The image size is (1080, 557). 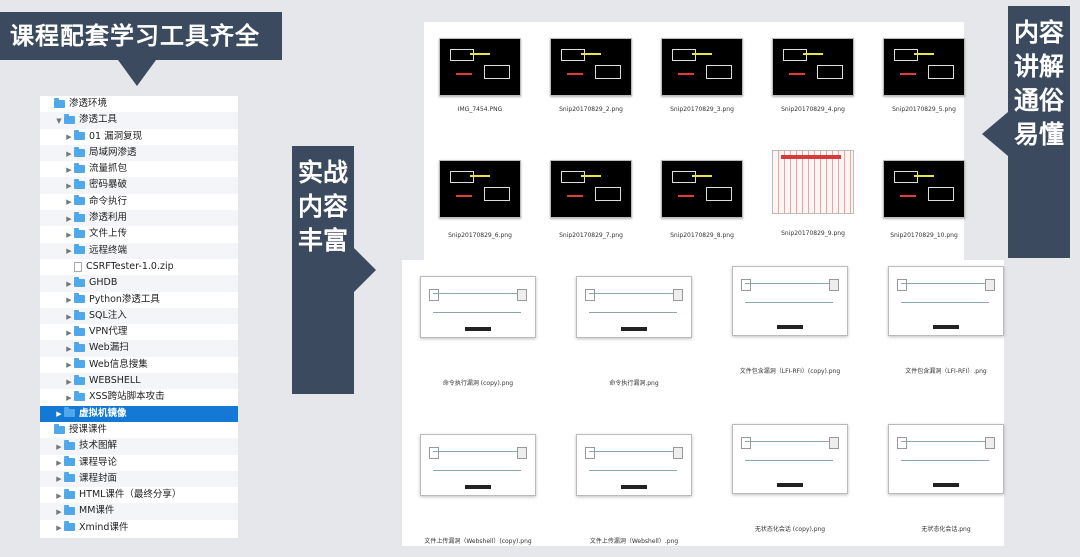 I want to click on thumbnail: Snip20170829_9.png, so click(x=813, y=193).